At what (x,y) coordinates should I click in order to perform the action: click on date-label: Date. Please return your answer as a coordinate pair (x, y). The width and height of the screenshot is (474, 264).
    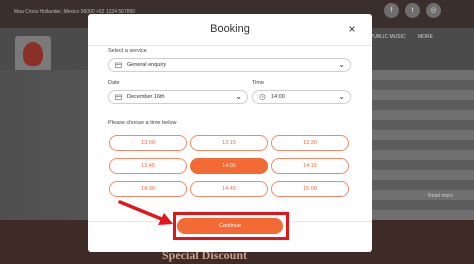
    Looking at the image, I should click on (114, 83).